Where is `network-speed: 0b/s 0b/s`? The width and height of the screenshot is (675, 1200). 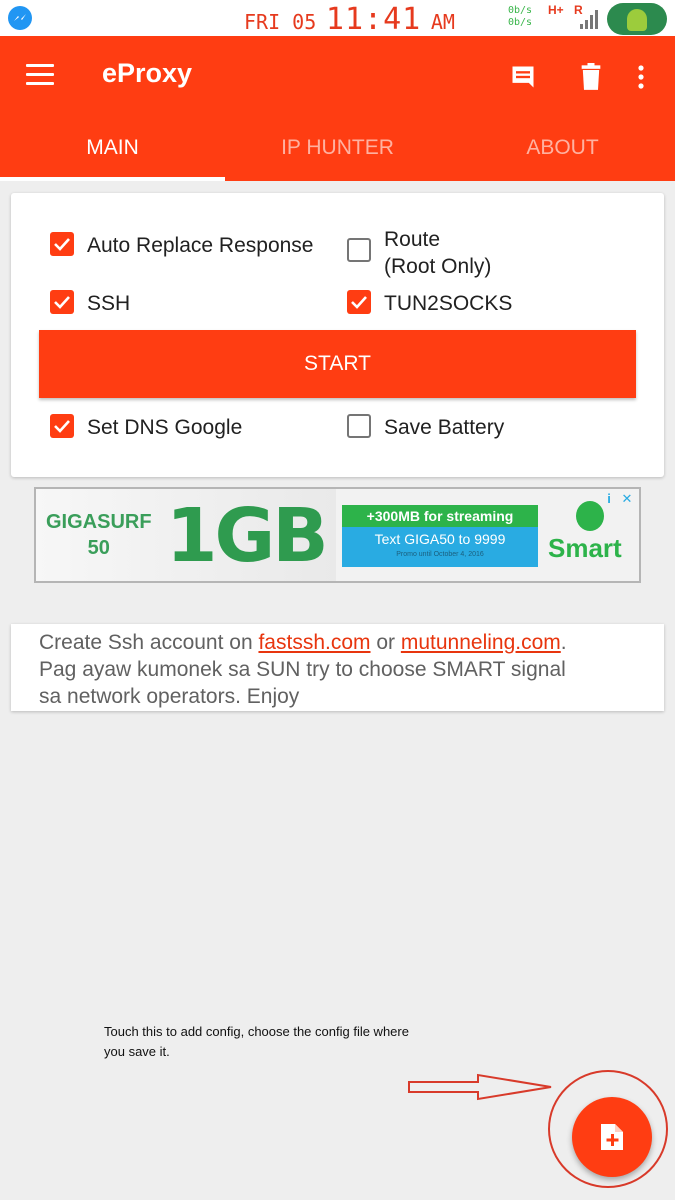 network-speed: 0b/s 0b/s is located at coordinates (520, 16).